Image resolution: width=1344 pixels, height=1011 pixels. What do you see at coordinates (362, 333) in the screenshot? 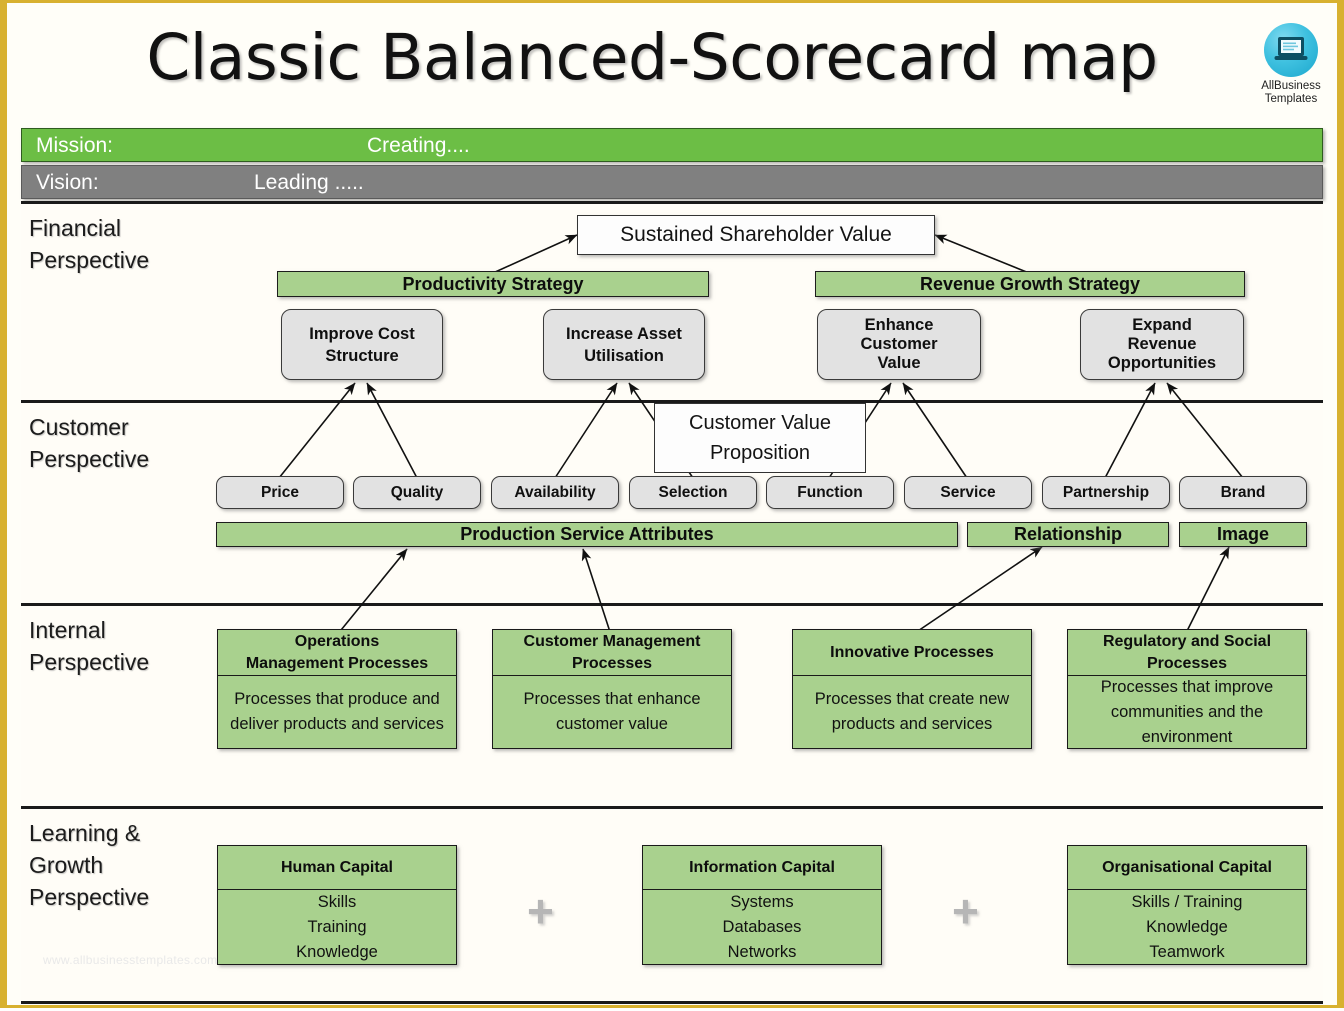
I see `improve-cost-line1: Improve Cost` at bounding box center [362, 333].